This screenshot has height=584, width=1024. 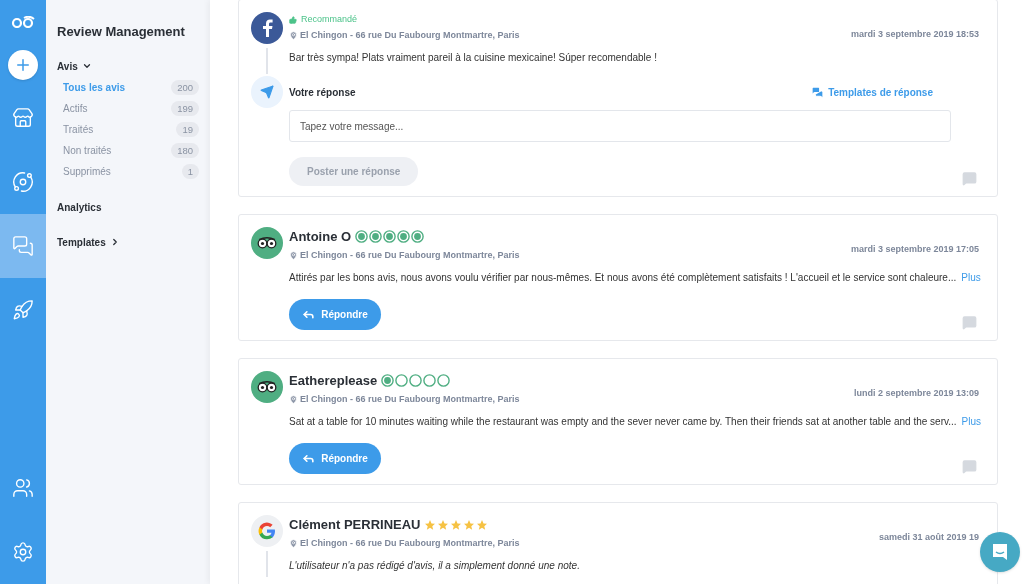 I want to click on nav-button, so click(x=23, y=246).